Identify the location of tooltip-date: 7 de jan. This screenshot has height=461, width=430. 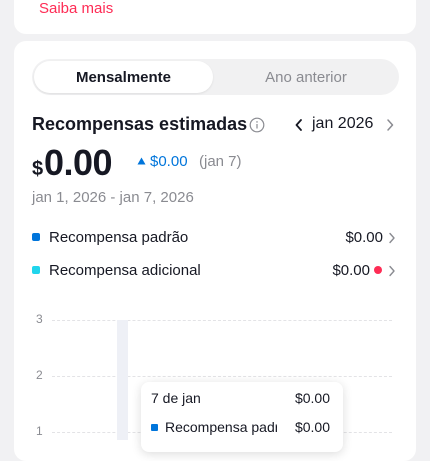
(176, 398).